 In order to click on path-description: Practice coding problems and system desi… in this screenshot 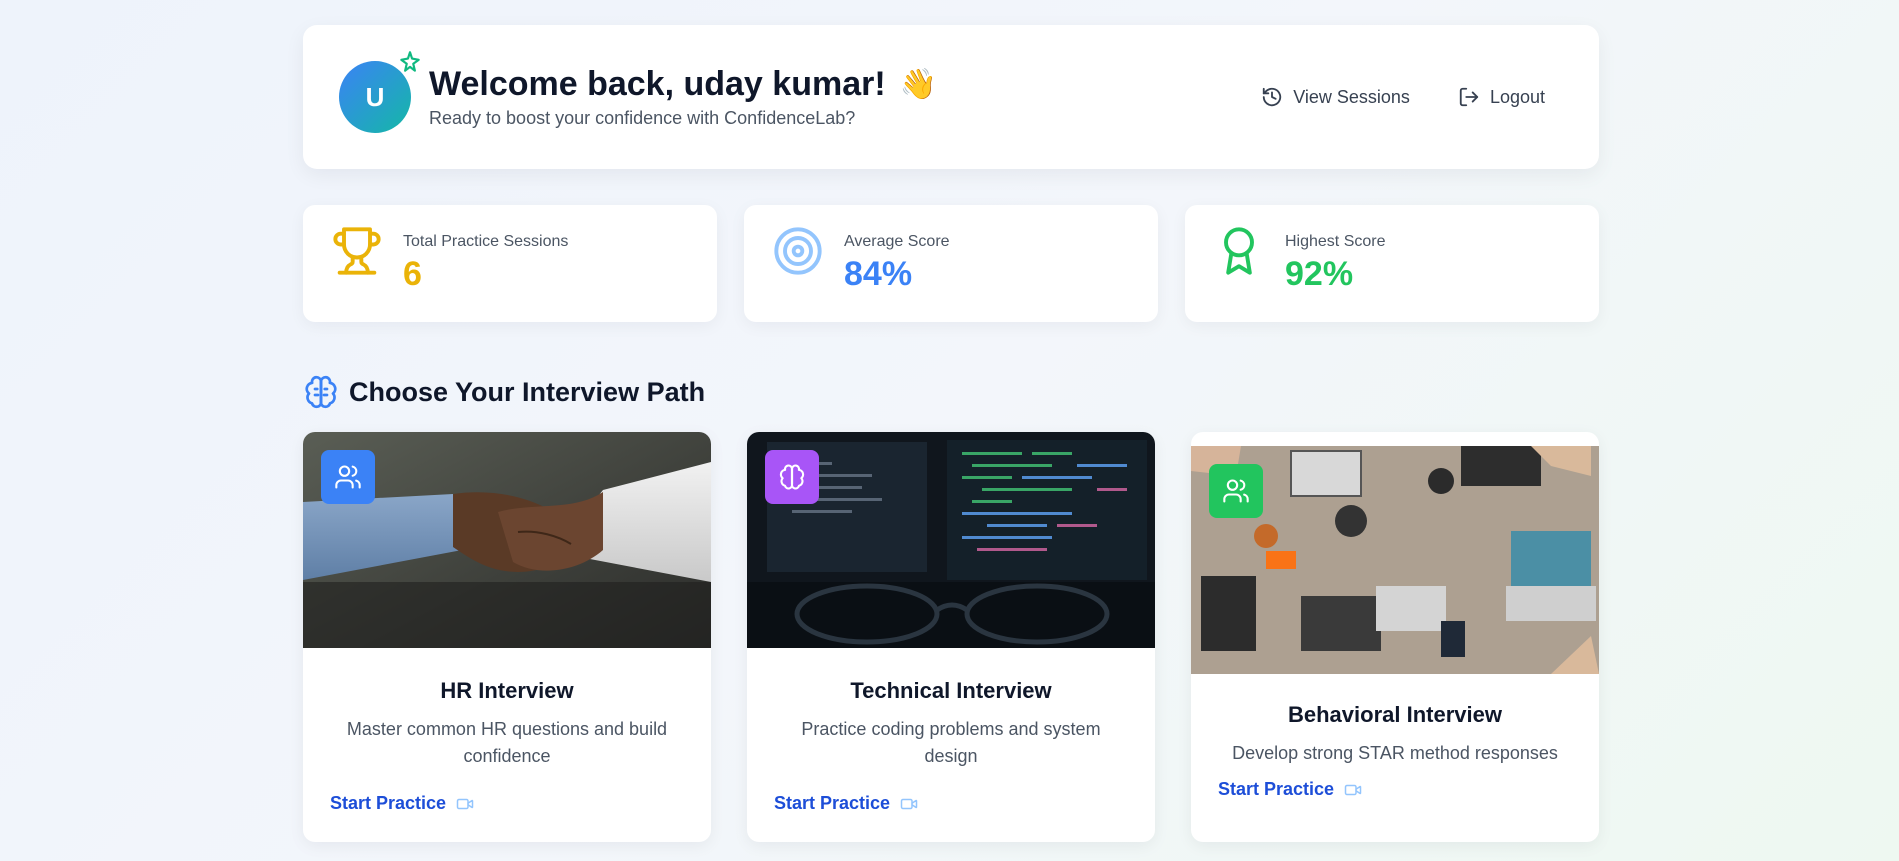, I will do `click(951, 742)`.